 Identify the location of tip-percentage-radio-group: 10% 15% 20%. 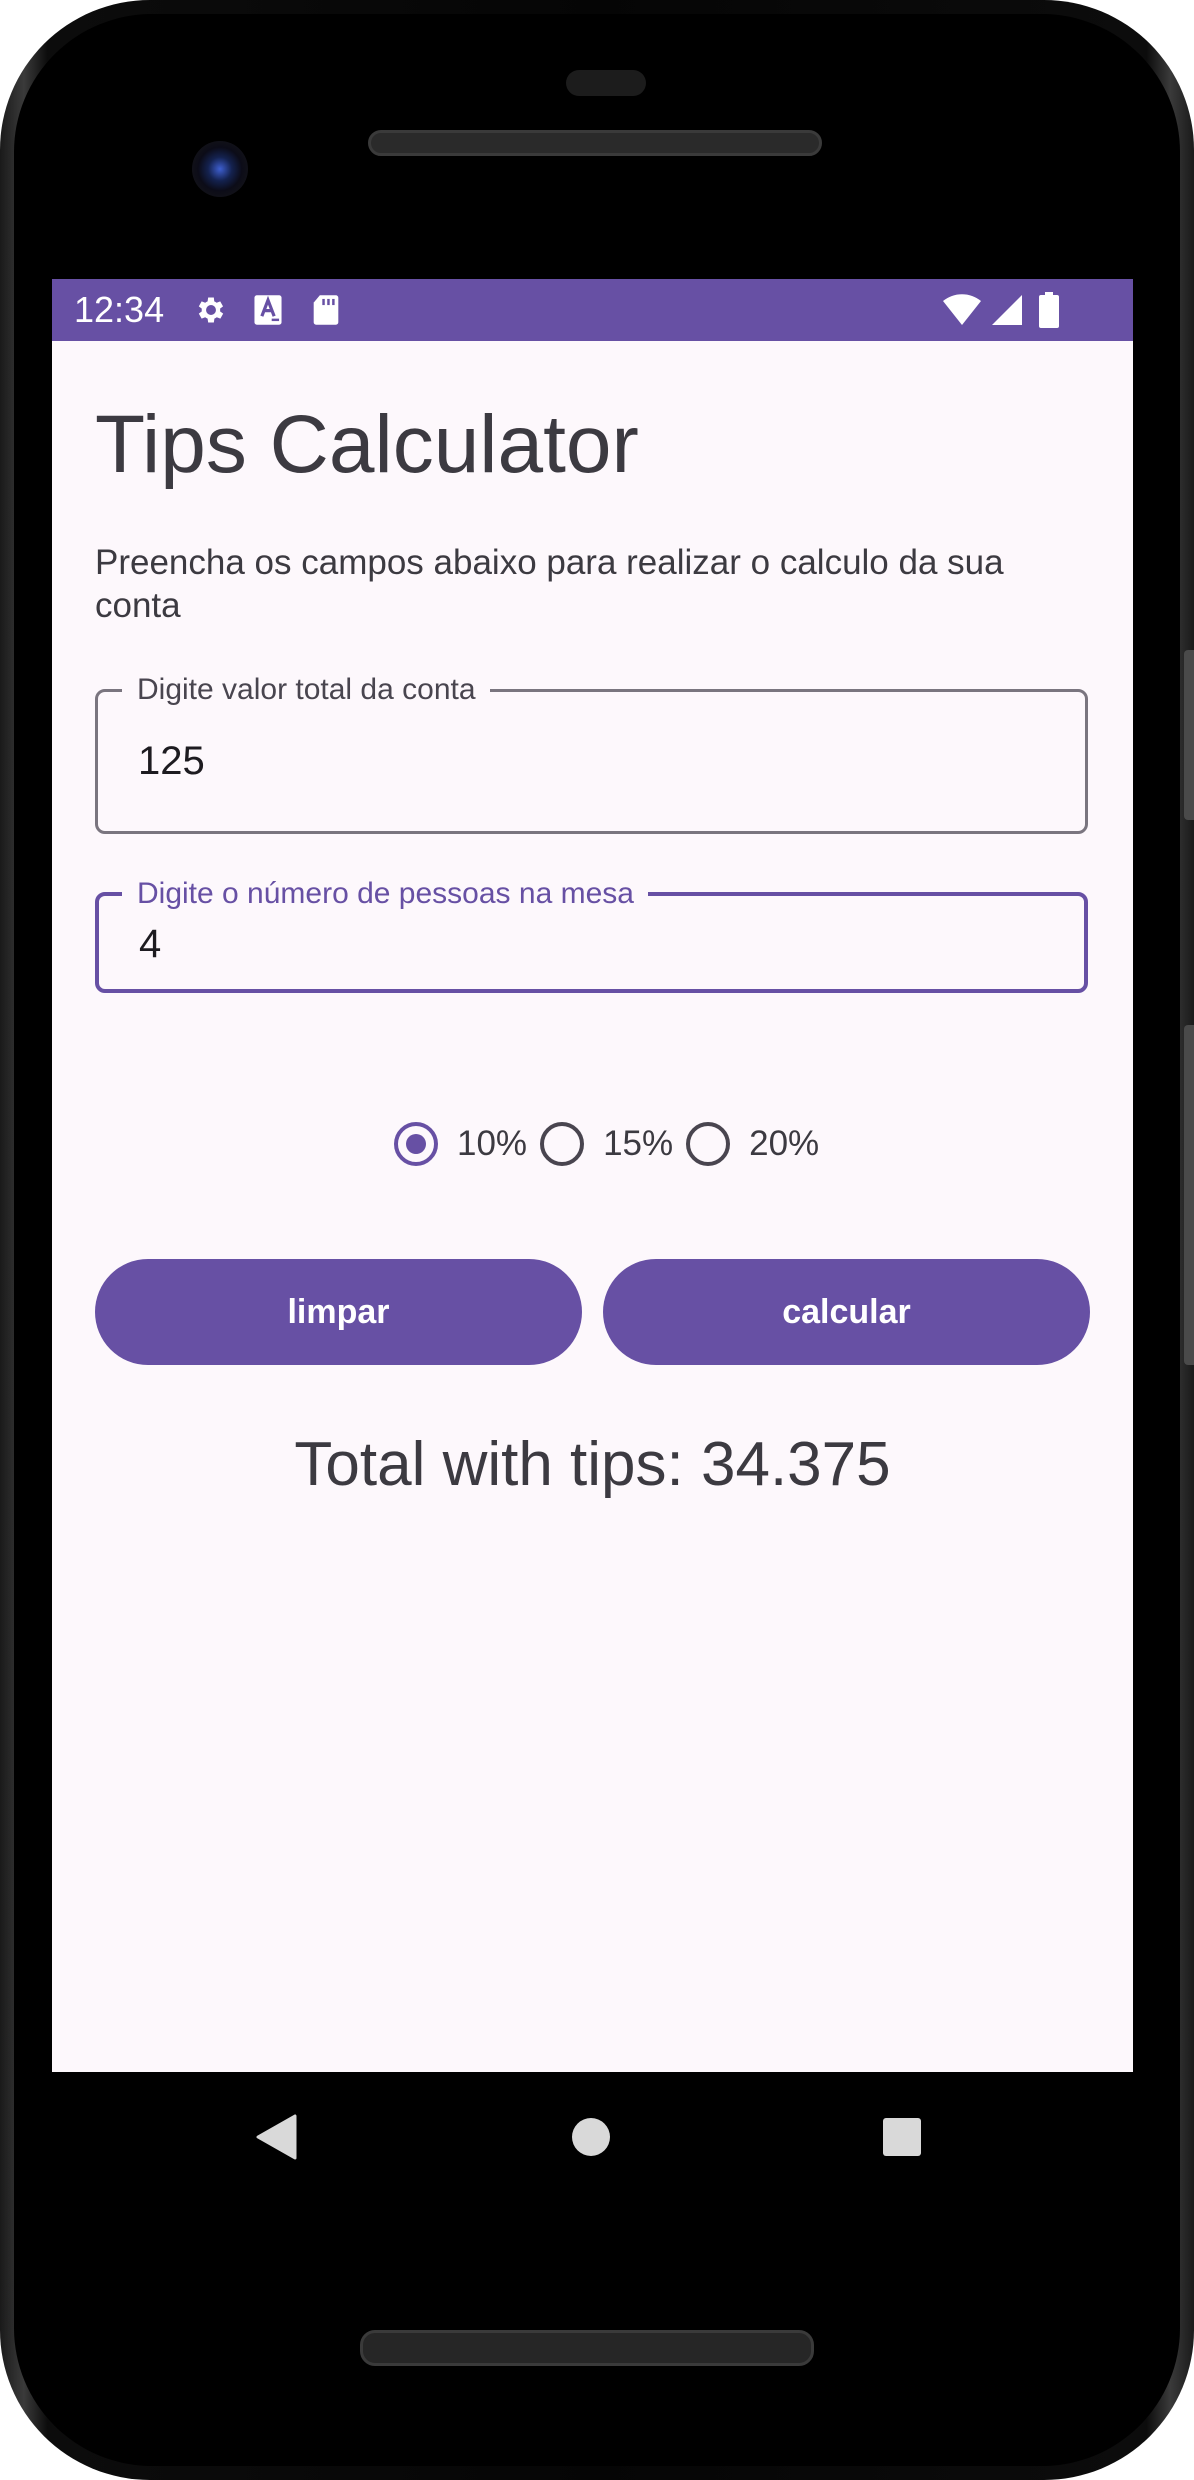
(613, 1144).